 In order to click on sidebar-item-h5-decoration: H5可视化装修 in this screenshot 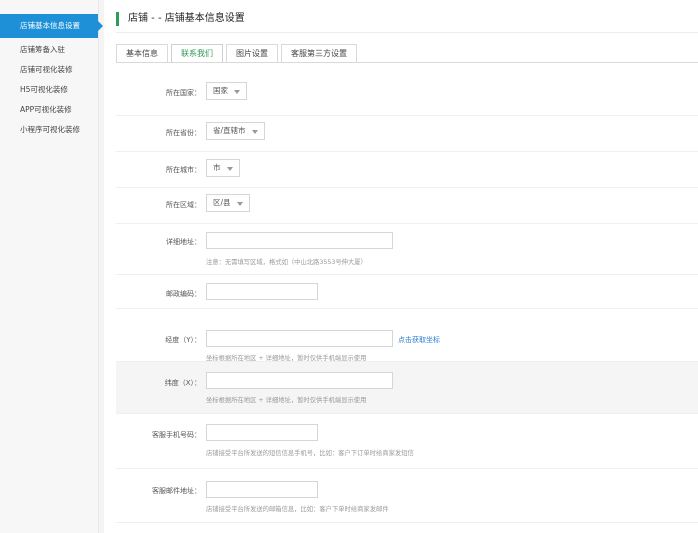, I will do `click(49, 90)`.